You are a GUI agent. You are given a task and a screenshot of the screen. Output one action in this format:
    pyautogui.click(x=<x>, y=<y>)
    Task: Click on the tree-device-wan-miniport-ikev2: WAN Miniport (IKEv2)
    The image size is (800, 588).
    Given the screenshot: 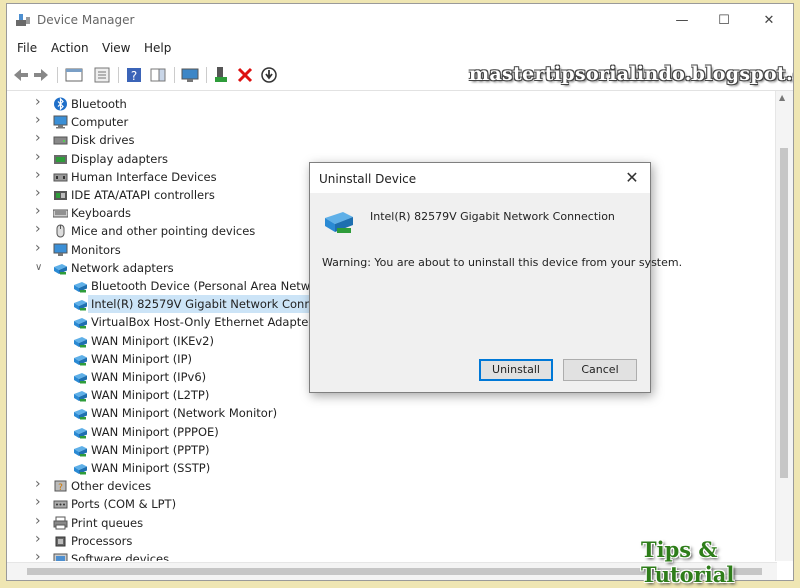 What is the action you would take?
    pyautogui.click(x=162, y=341)
    